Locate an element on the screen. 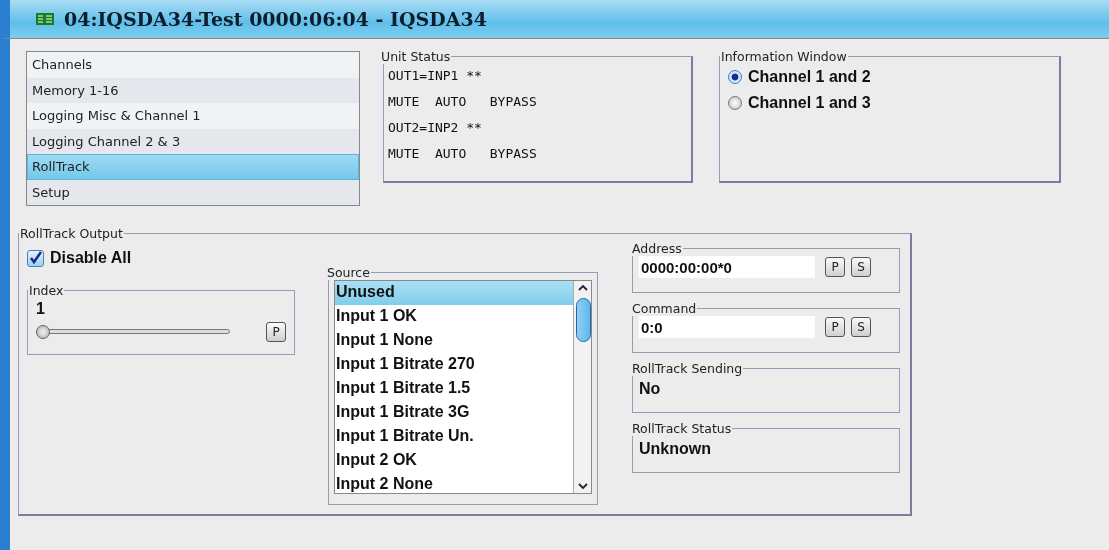 The image size is (1109, 550). scroll-down-icon is located at coordinates (582, 486).